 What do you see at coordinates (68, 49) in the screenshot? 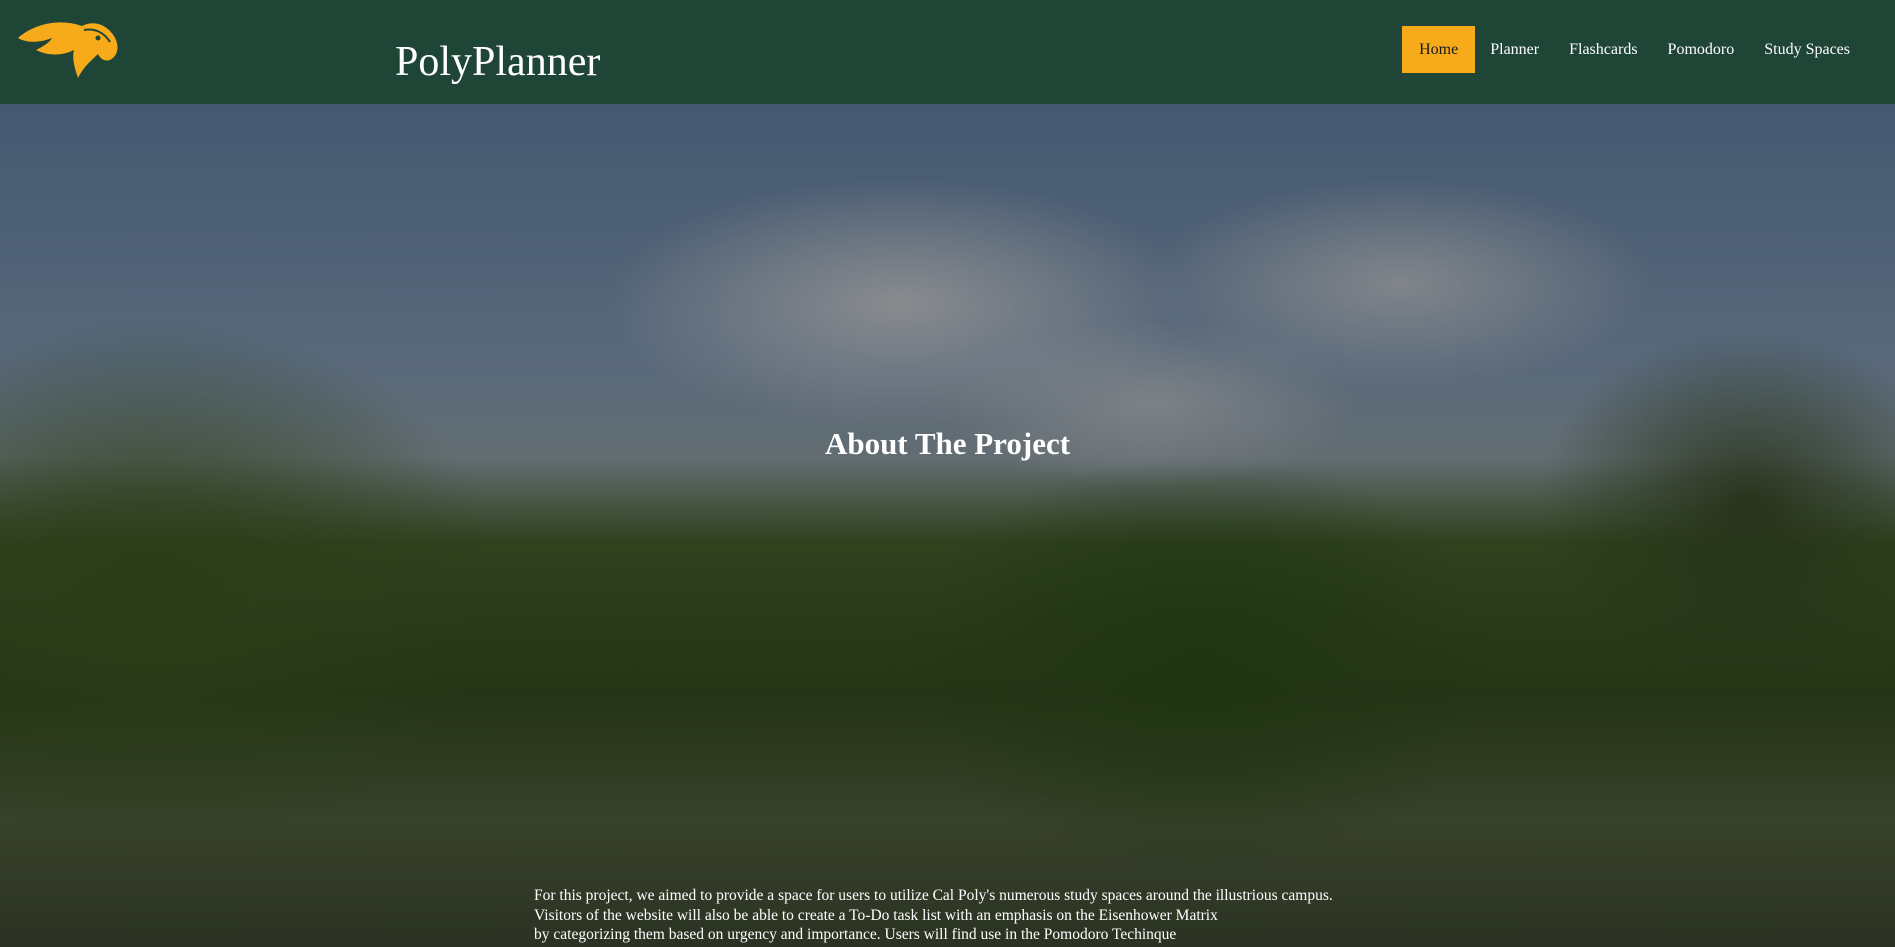
I see `mustang-logo-icon` at bounding box center [68, 49].